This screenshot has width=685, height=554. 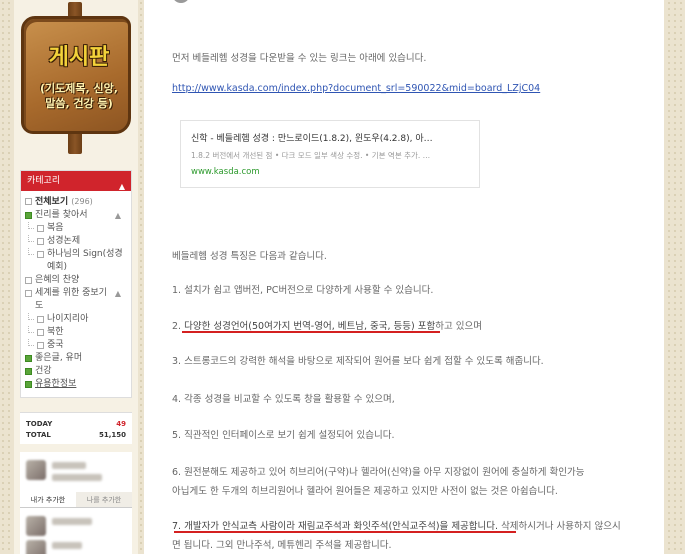 I want to click on today-label: TODAY, so click(x=39, y=424).